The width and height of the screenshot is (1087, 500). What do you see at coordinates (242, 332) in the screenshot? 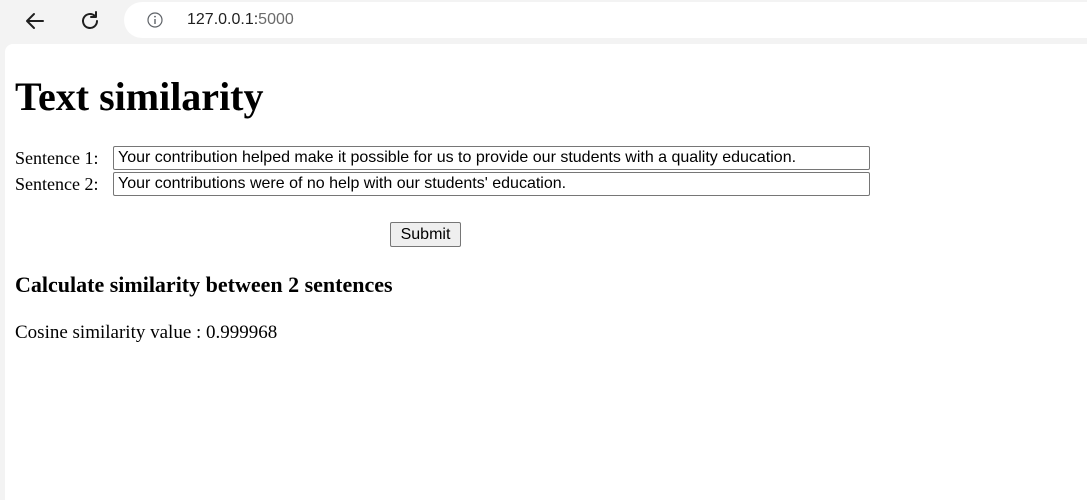
I see `result-value: 0.999968` at bounding box center [242, 332].